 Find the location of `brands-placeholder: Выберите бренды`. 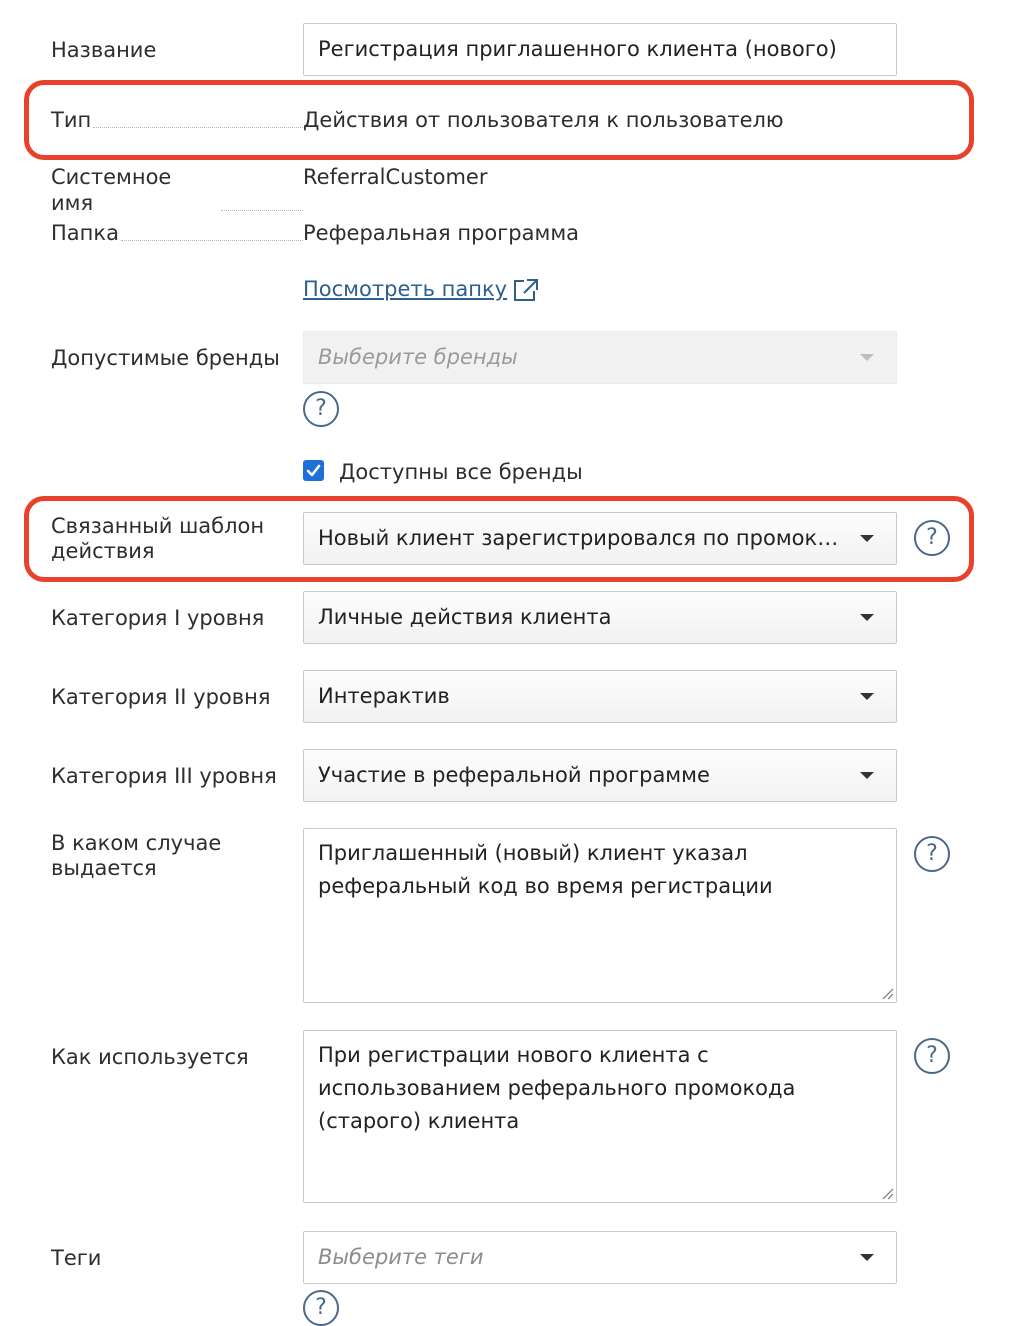

brands-placeholder: Выберите бренды is located at coordinates (418, 357).